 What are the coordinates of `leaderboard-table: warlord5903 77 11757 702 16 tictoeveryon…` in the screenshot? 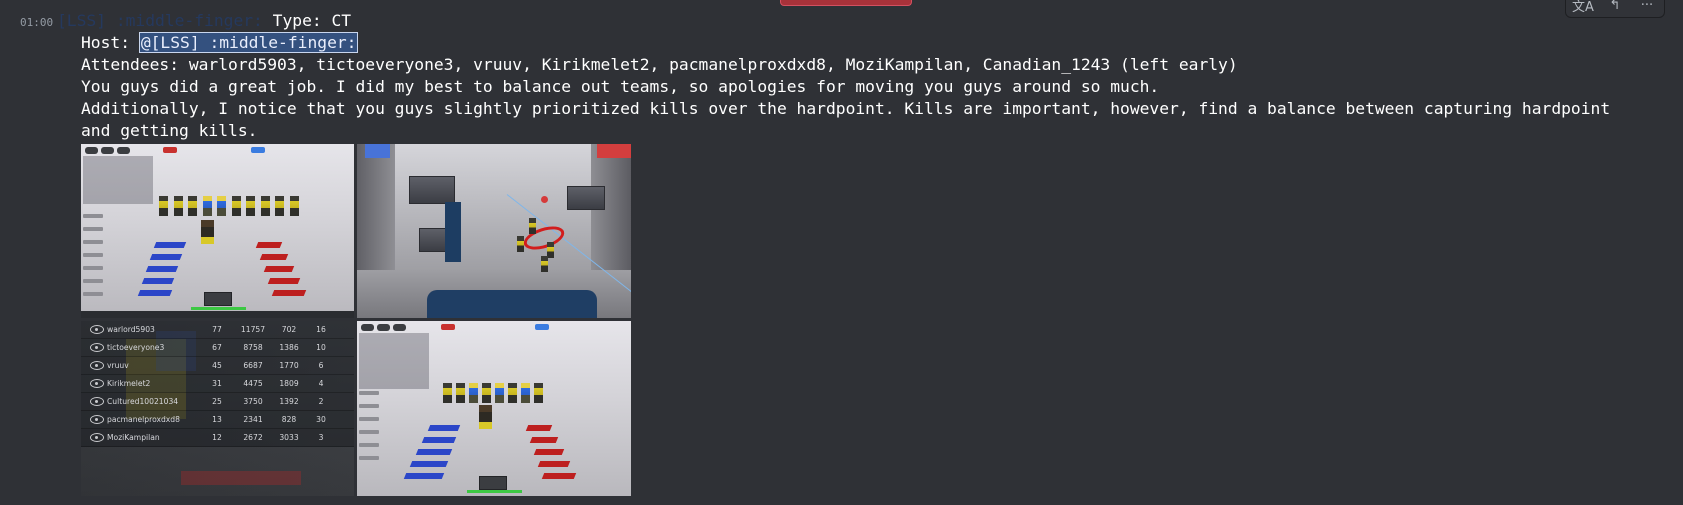 It's located at (217, 384).